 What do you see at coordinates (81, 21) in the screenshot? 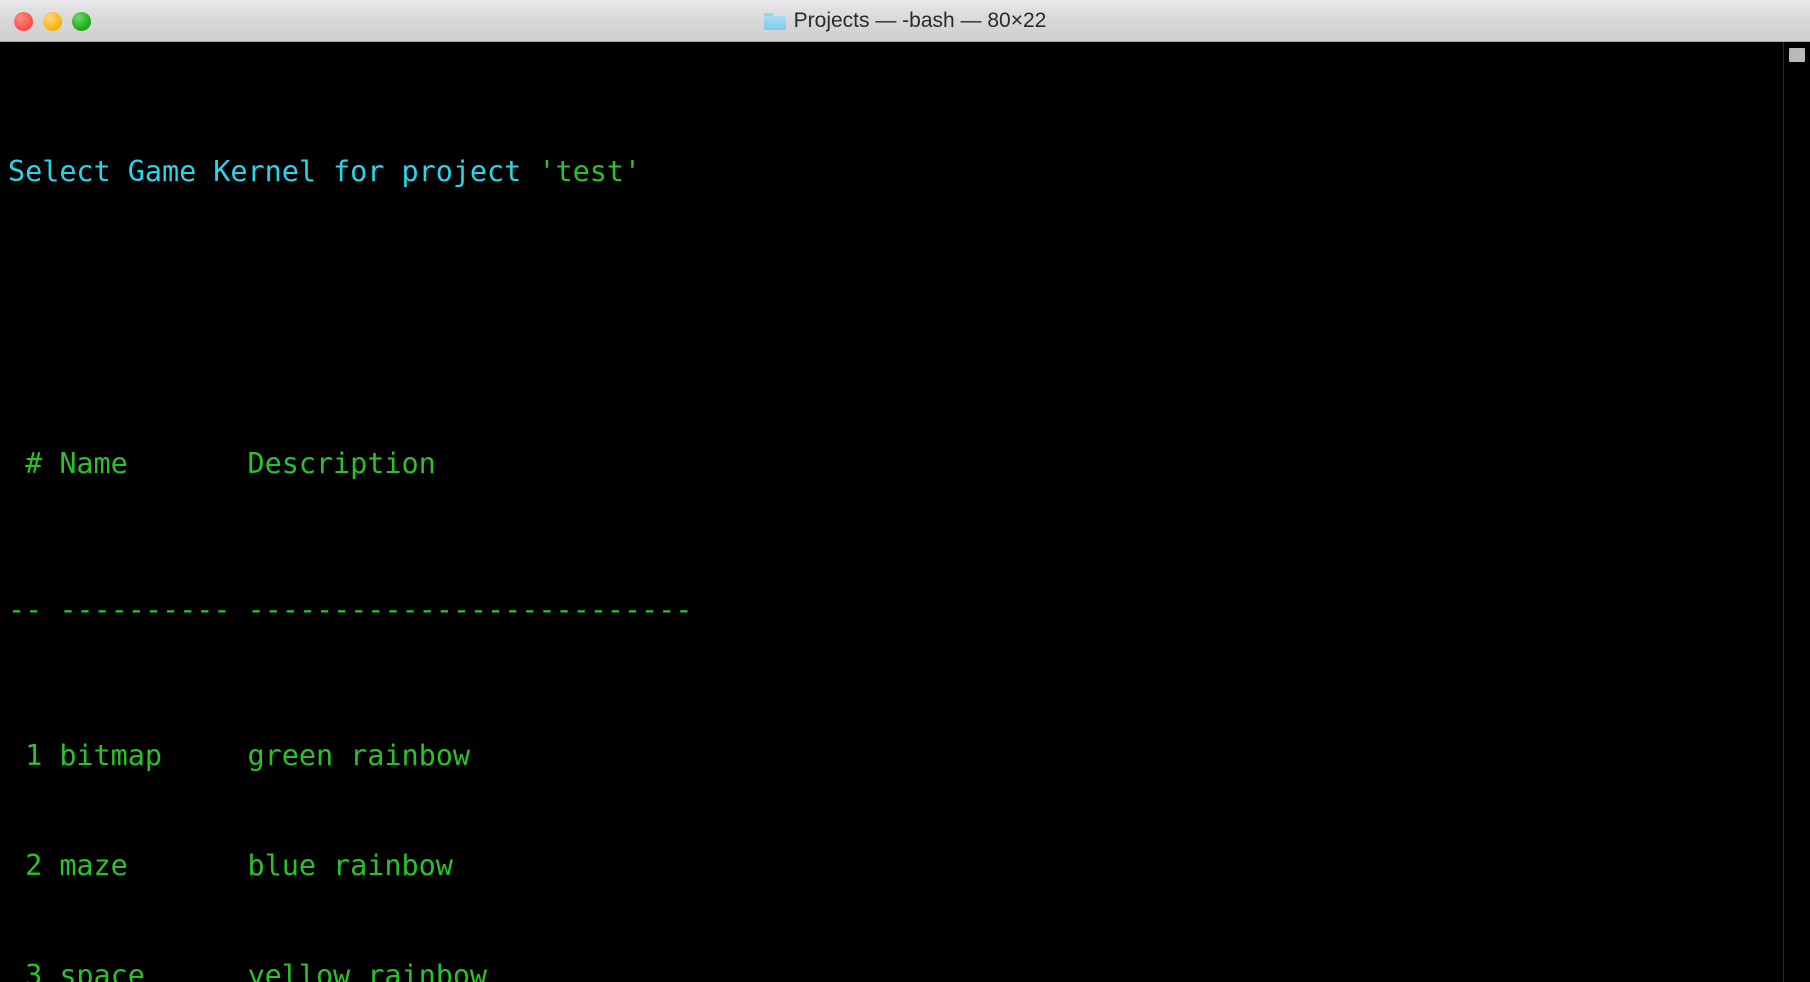
I see `maximize-button` at bounding box center [81, 21].